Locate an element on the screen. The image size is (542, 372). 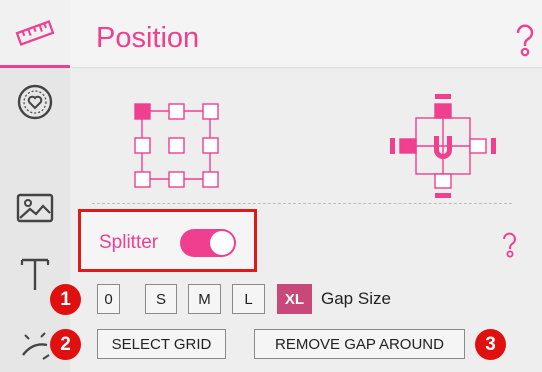
splitter-label: Splitter is located at coordinates (129, 242).